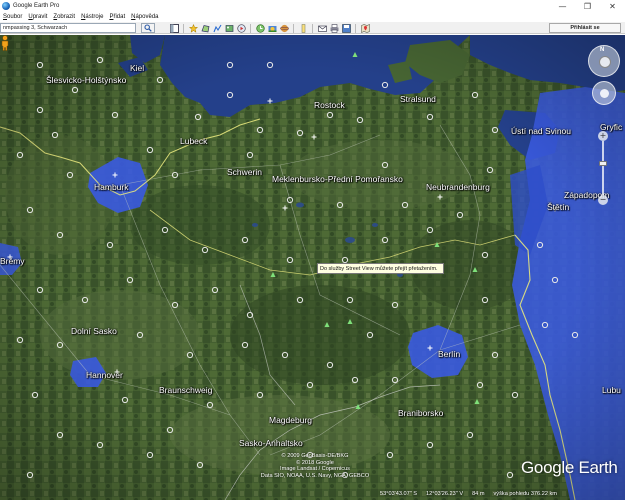 The image size is (625, 500). I want to click on zoom-in-button: +, so click(603, 136).